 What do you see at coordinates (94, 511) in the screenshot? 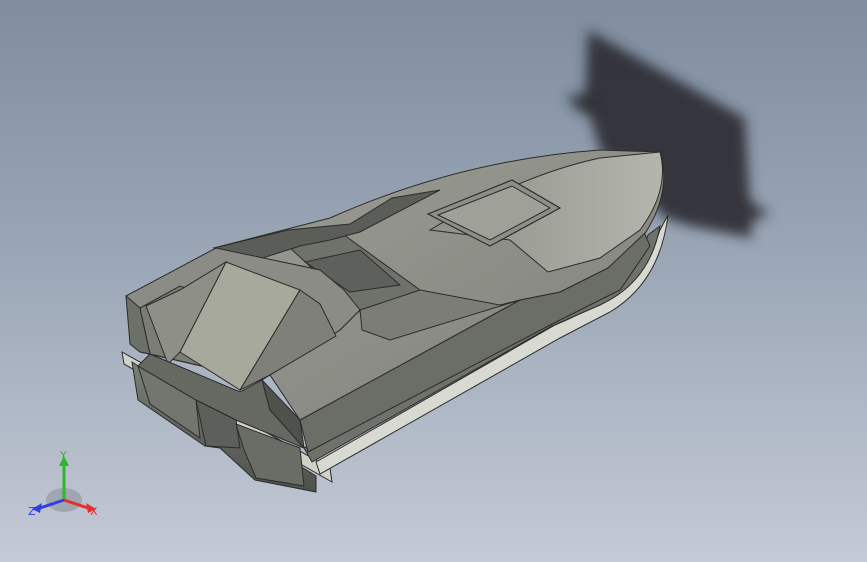
I see `x-axis-label: X` at bounding box center [94, 511].